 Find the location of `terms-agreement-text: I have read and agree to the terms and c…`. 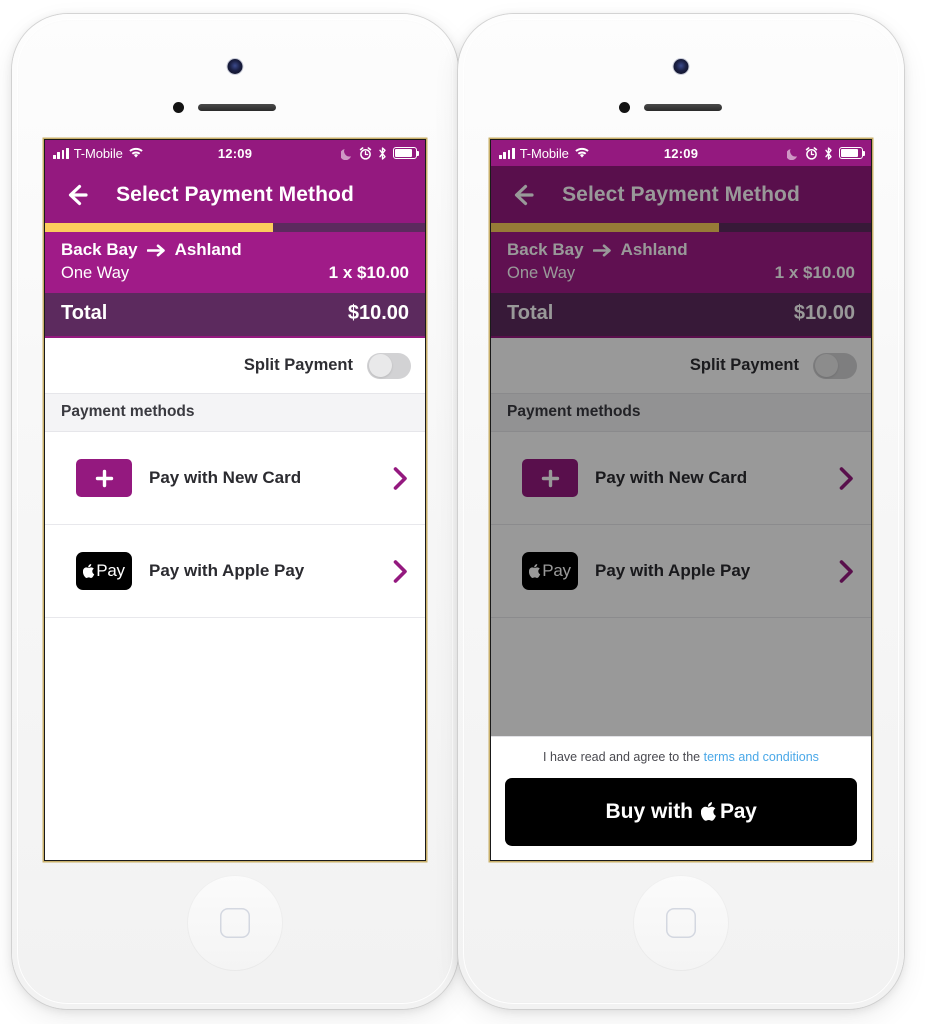

terms-agreement-text: I have read and agree to the terms and c… is located at coordinates (681, 757).